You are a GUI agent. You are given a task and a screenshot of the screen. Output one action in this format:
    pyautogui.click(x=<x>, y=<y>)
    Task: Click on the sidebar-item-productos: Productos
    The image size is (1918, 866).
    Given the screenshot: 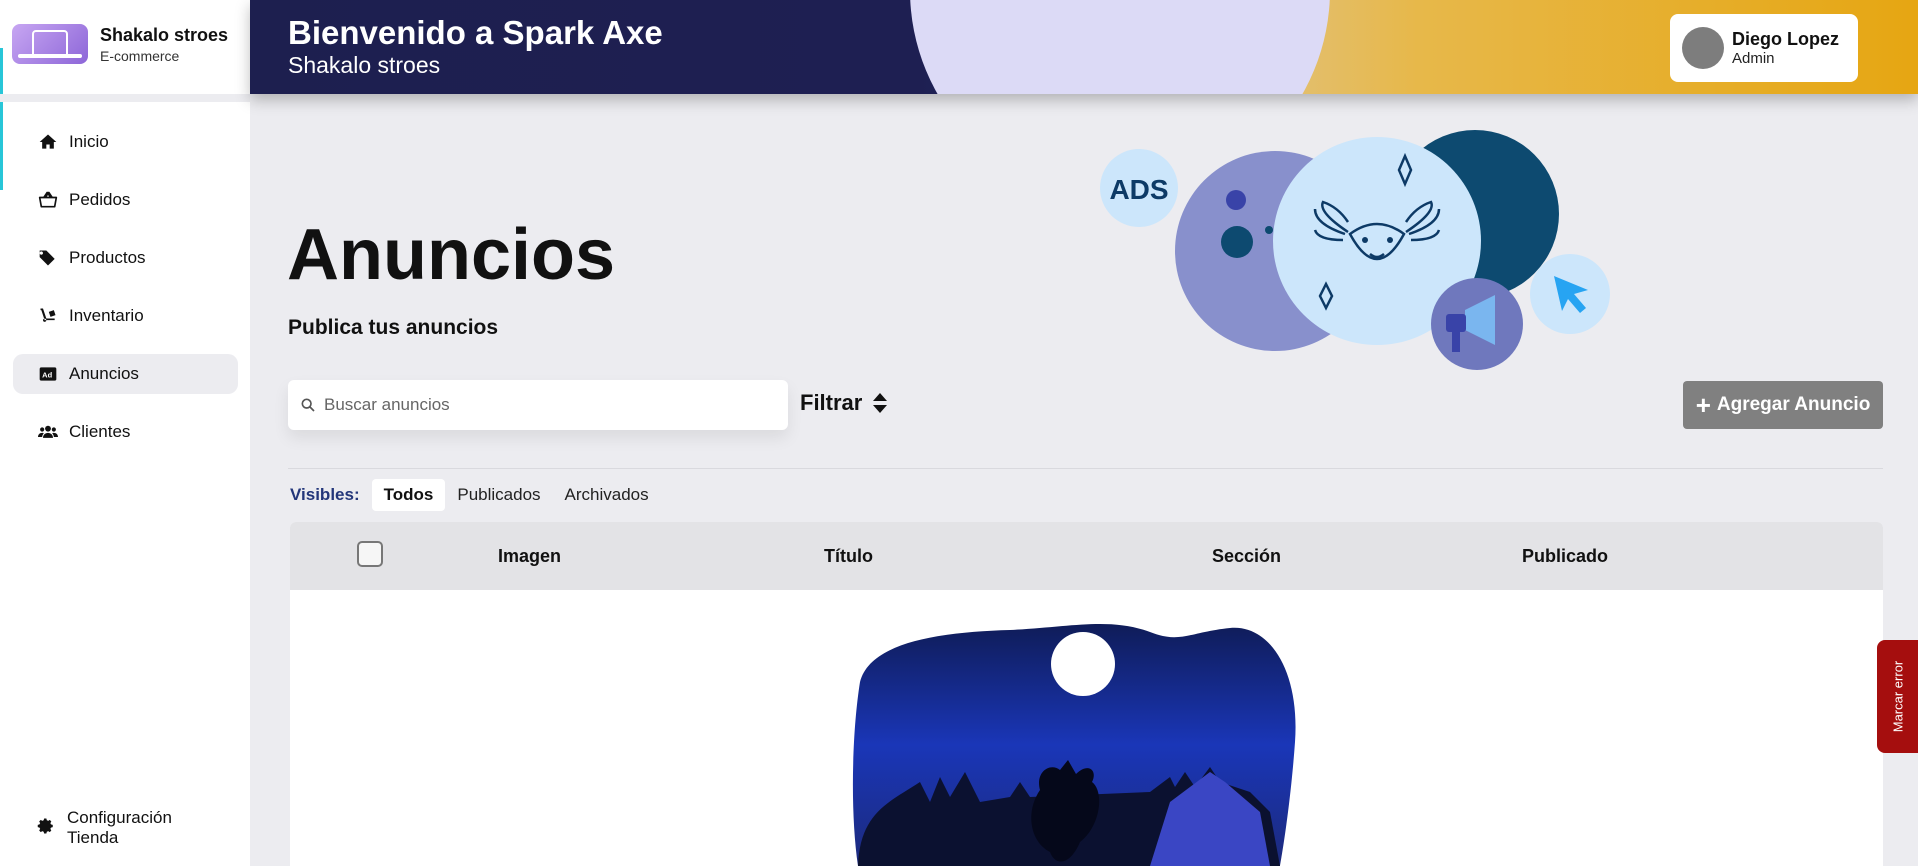 What is the action you would take?
    pyautogui.click(x=125, y=258)
    